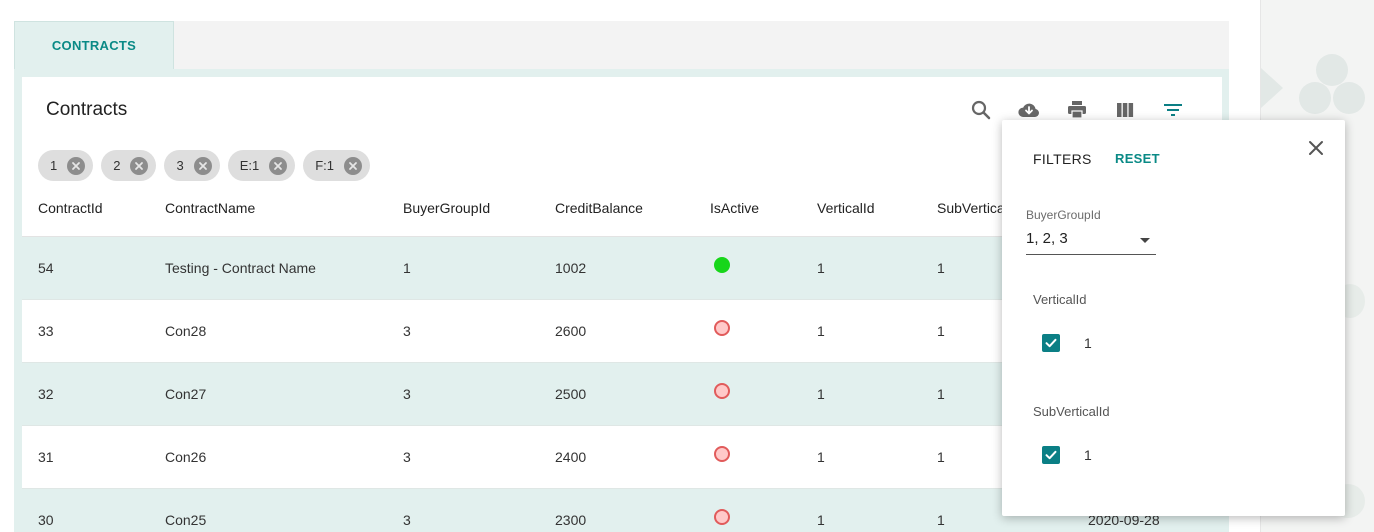 The height and width of the screenshot is (532, 1374). I want to click on buyergroupid-value: 1, 2, 3, so click(1047, 238).